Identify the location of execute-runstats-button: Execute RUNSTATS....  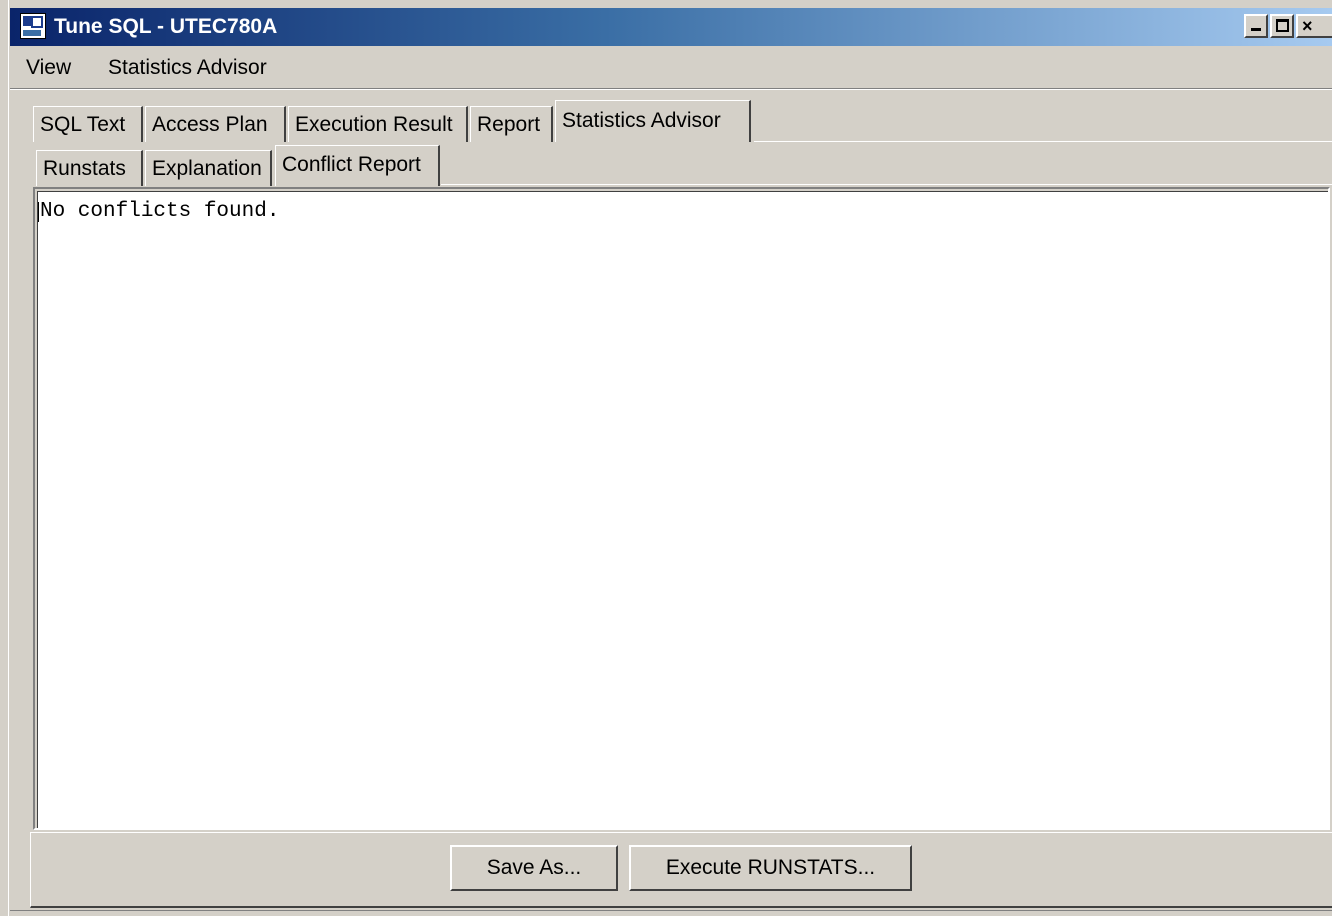
(770, 868).